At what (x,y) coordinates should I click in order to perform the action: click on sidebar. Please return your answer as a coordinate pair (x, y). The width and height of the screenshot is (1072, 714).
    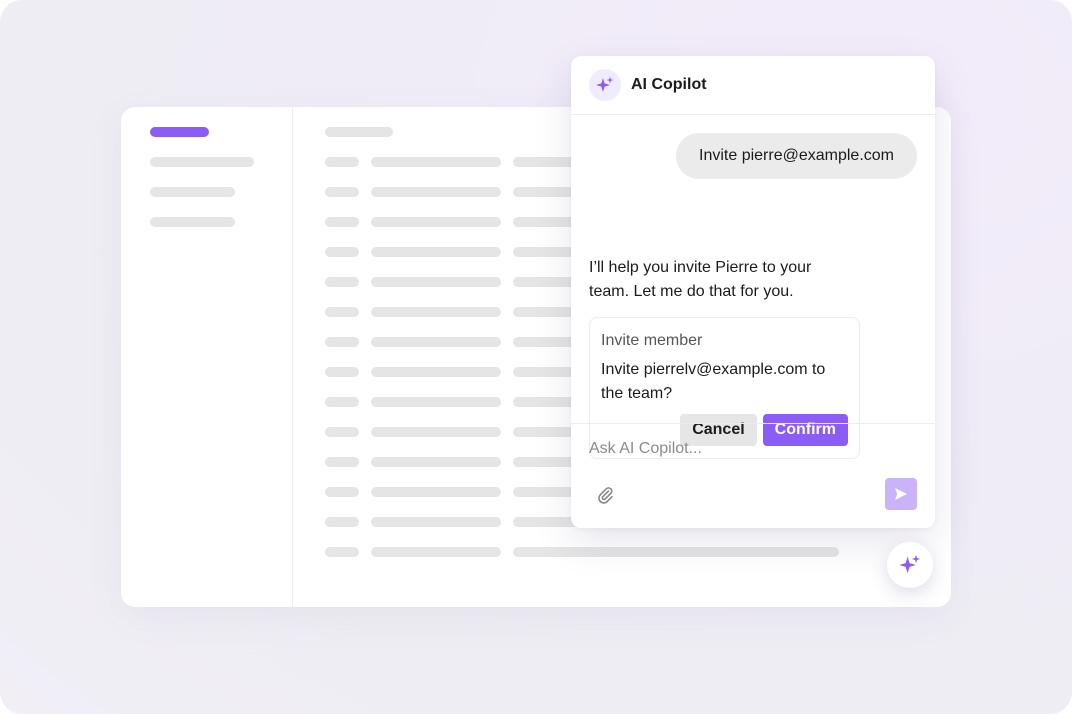
    Looking at the image, I should click on (207, 357).